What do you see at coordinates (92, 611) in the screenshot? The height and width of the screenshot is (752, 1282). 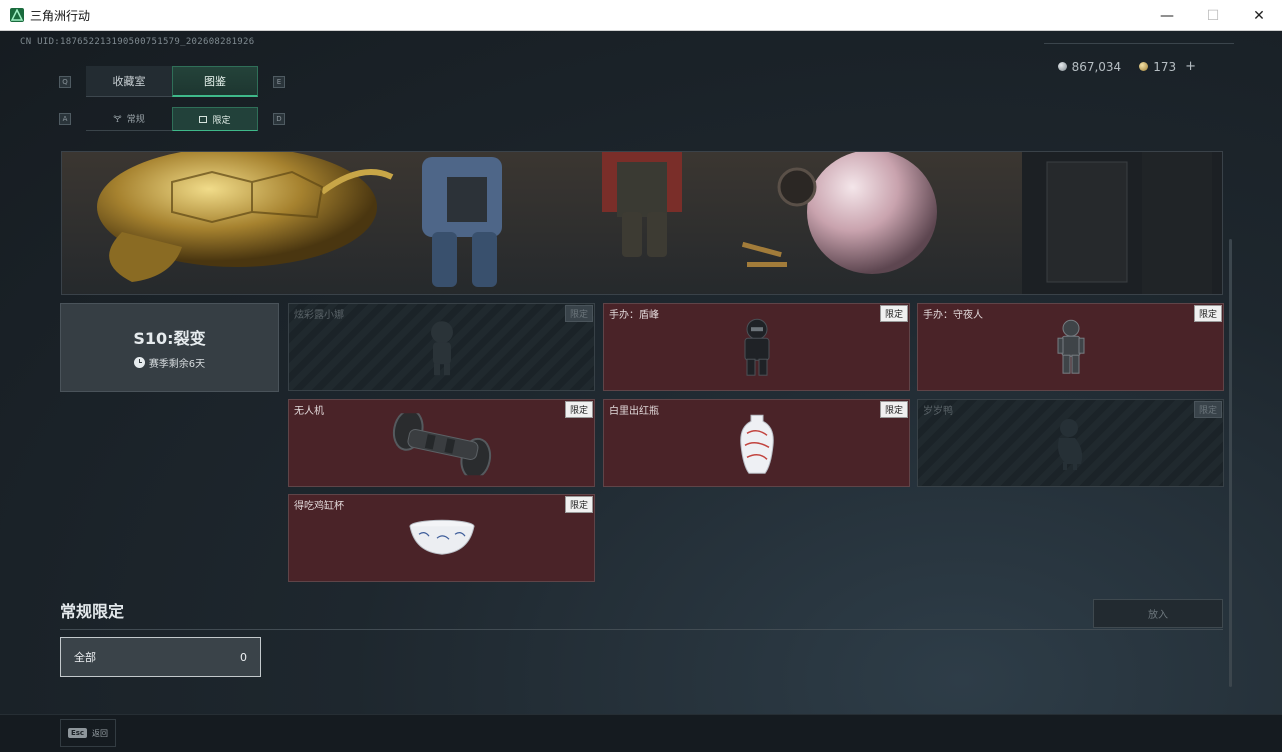 I see `section-title: 常规限定` at bounding box center [92, 611].